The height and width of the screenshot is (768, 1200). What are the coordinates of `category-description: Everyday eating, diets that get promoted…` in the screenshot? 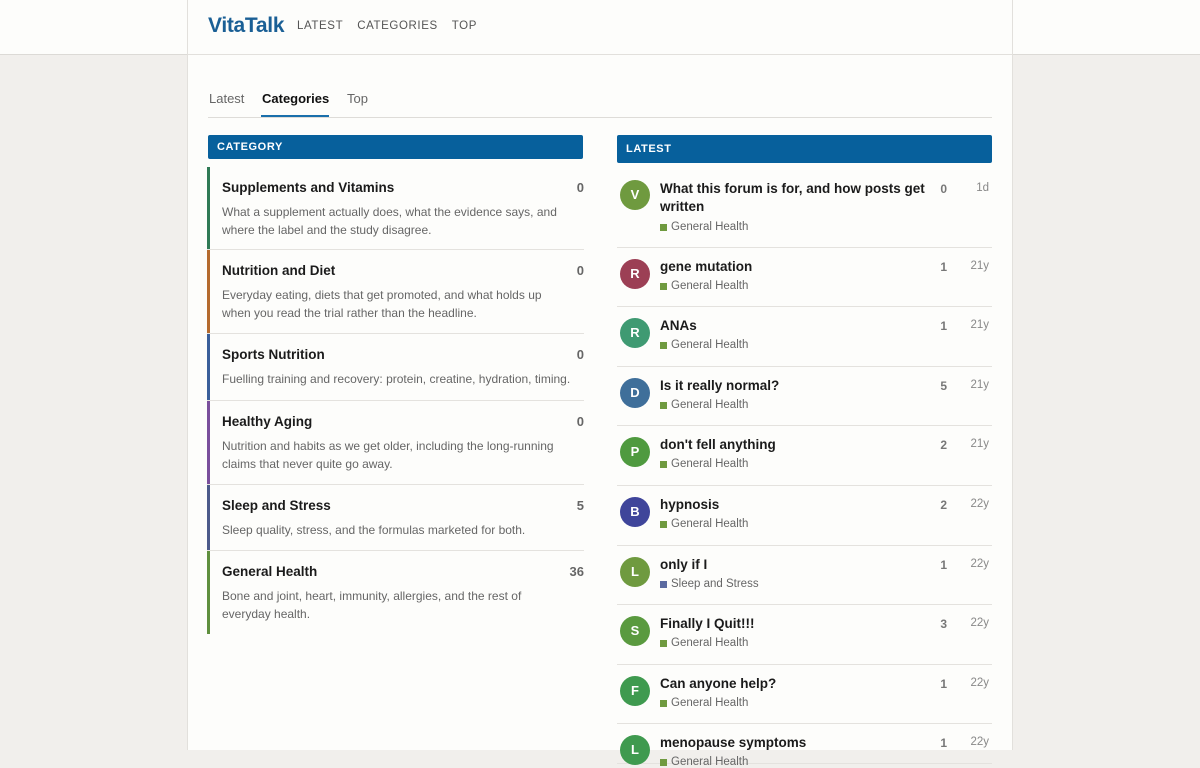 It's located at (382, 304).